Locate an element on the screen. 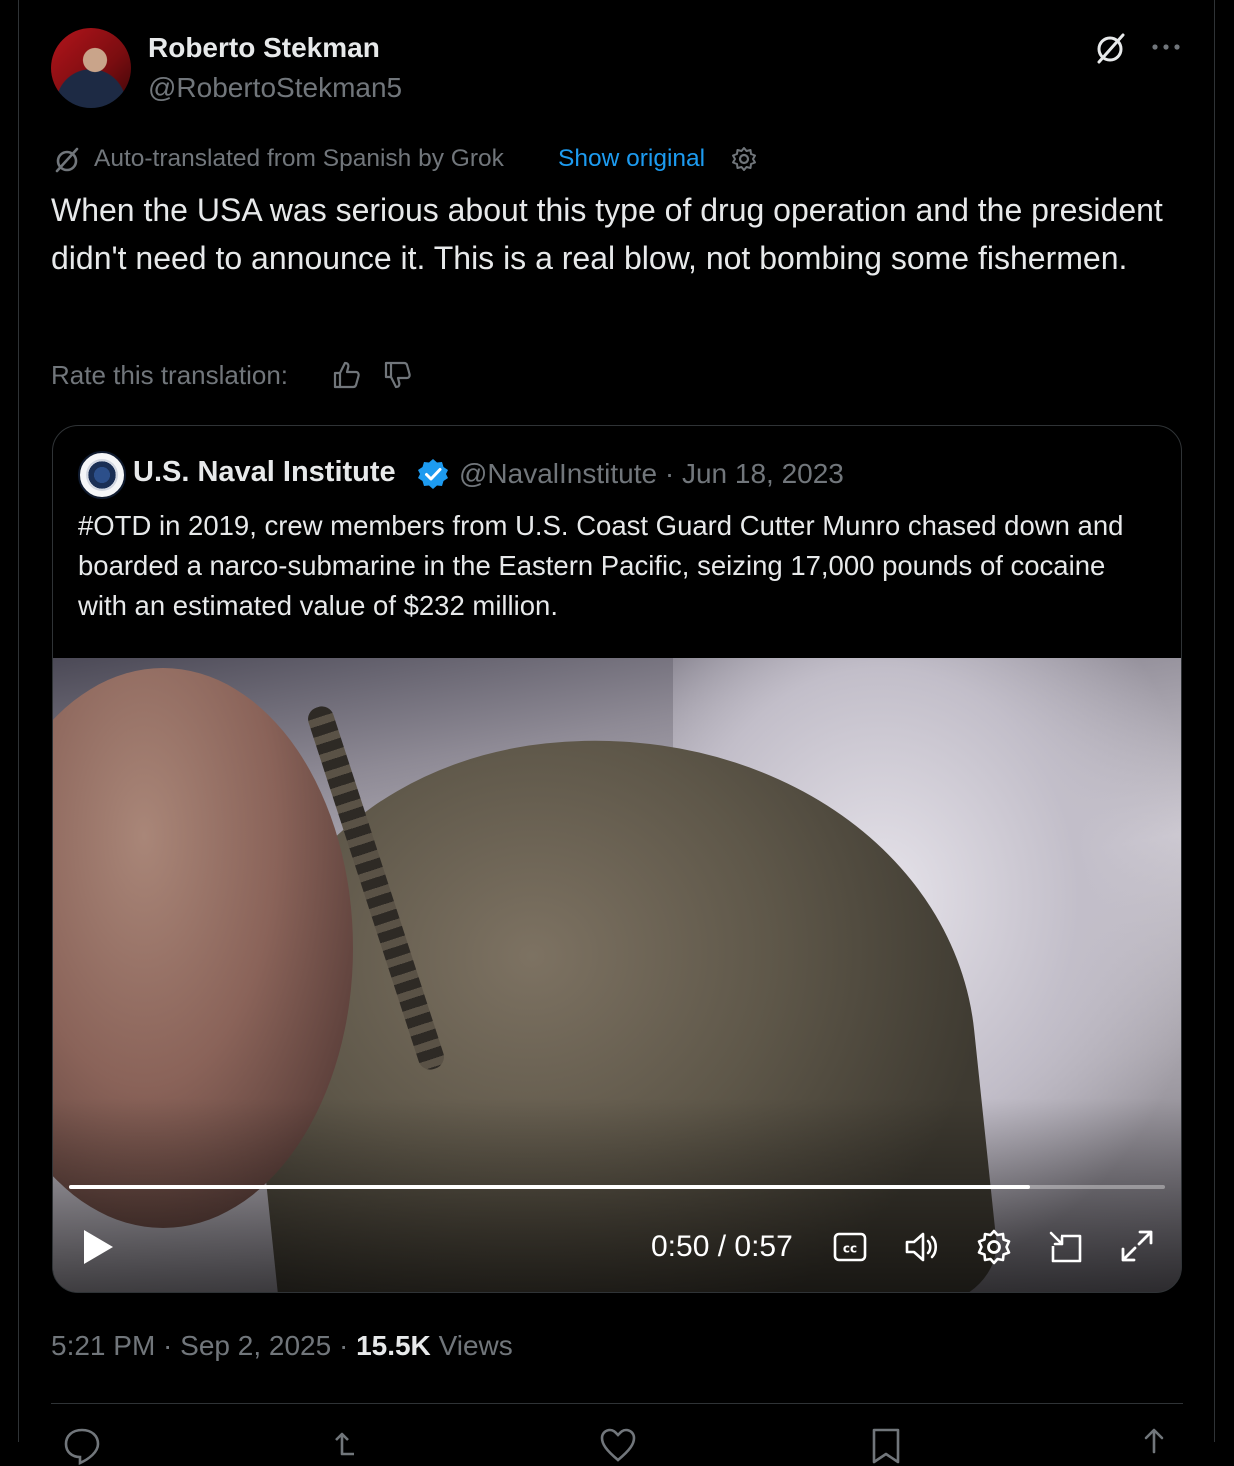 The height and width of the screenshot is (1466, 1234). verified-badge-icon is located at coordinates (433, 474).